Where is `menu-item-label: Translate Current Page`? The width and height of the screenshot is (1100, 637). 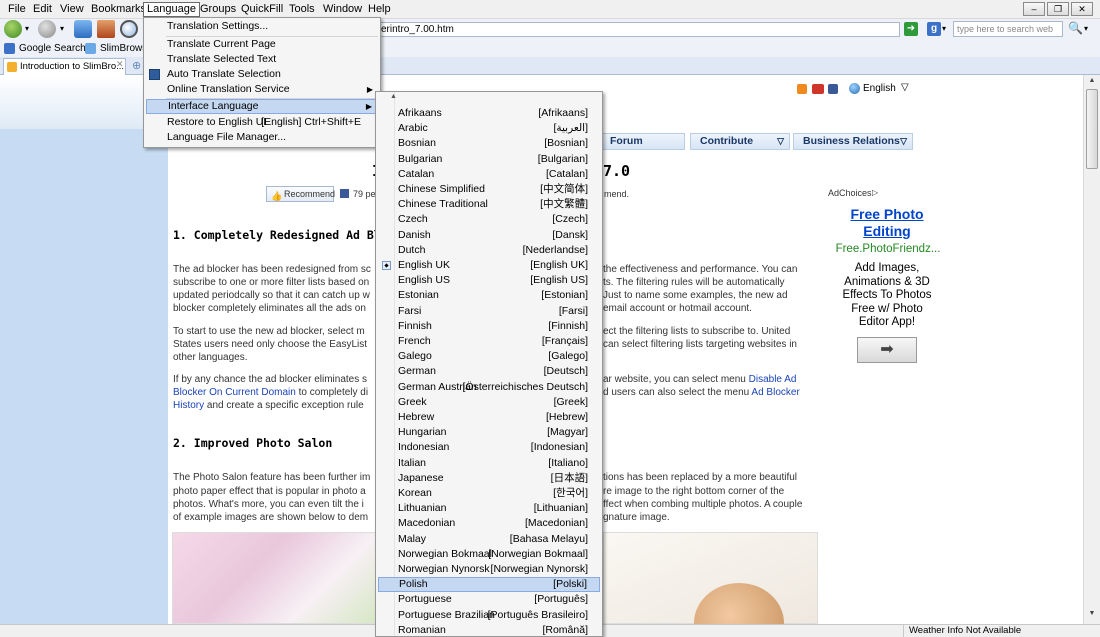
menu-item-label: Translate Current Page is located at coordinates (221, 44).